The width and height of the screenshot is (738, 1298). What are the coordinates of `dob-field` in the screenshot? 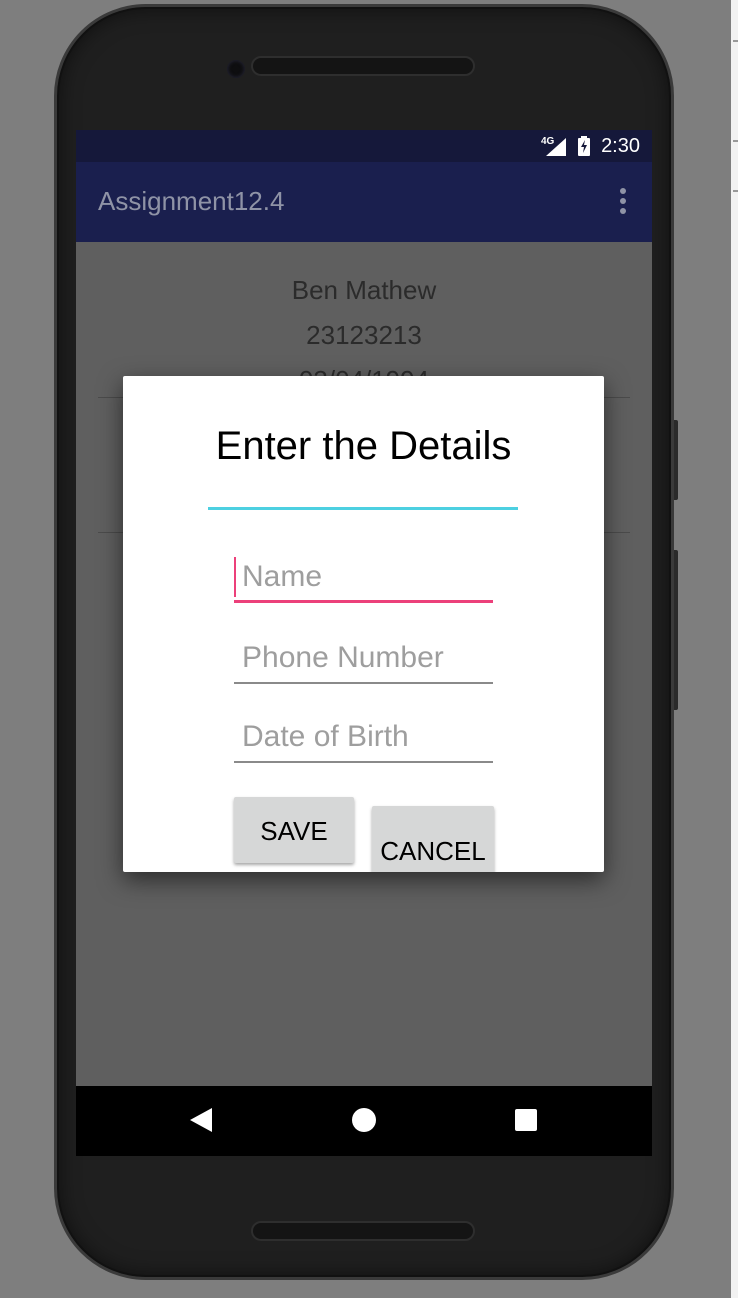 It's located at (363, 738).